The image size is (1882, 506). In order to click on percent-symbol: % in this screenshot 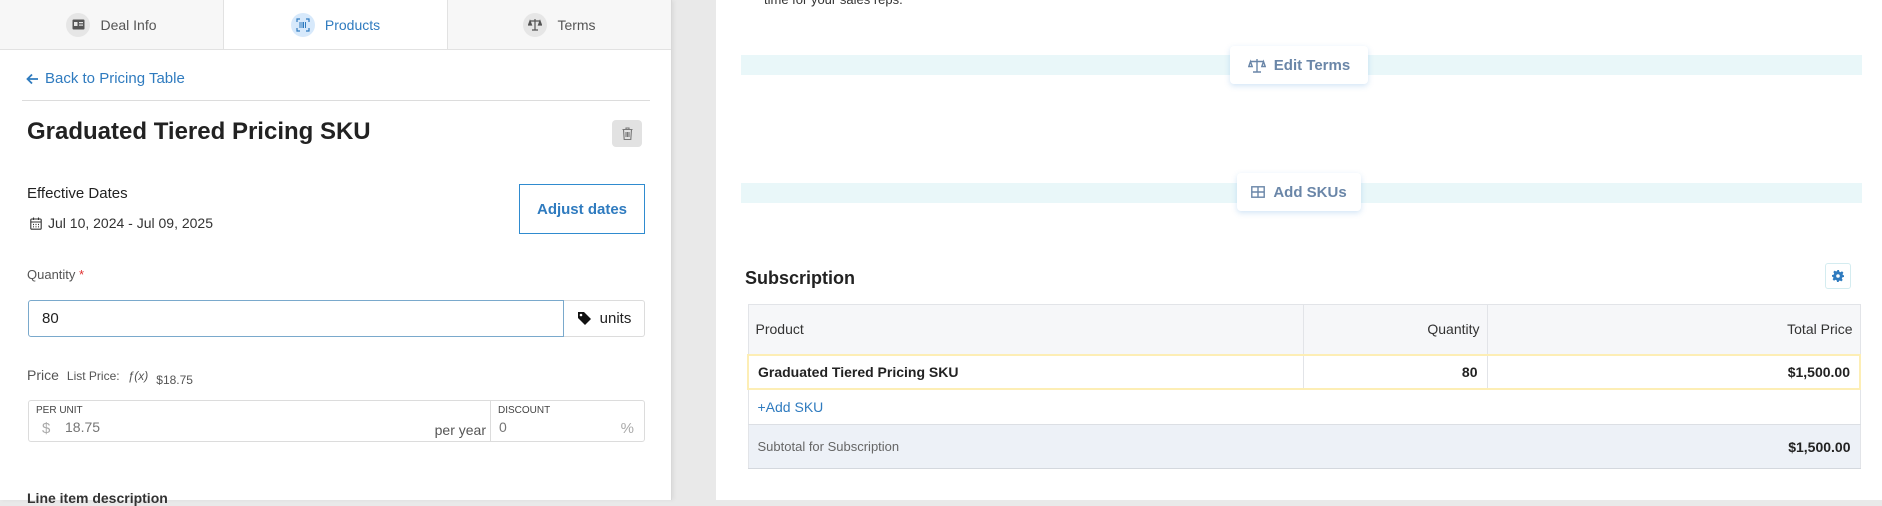, I will do `click(627, 428)`.